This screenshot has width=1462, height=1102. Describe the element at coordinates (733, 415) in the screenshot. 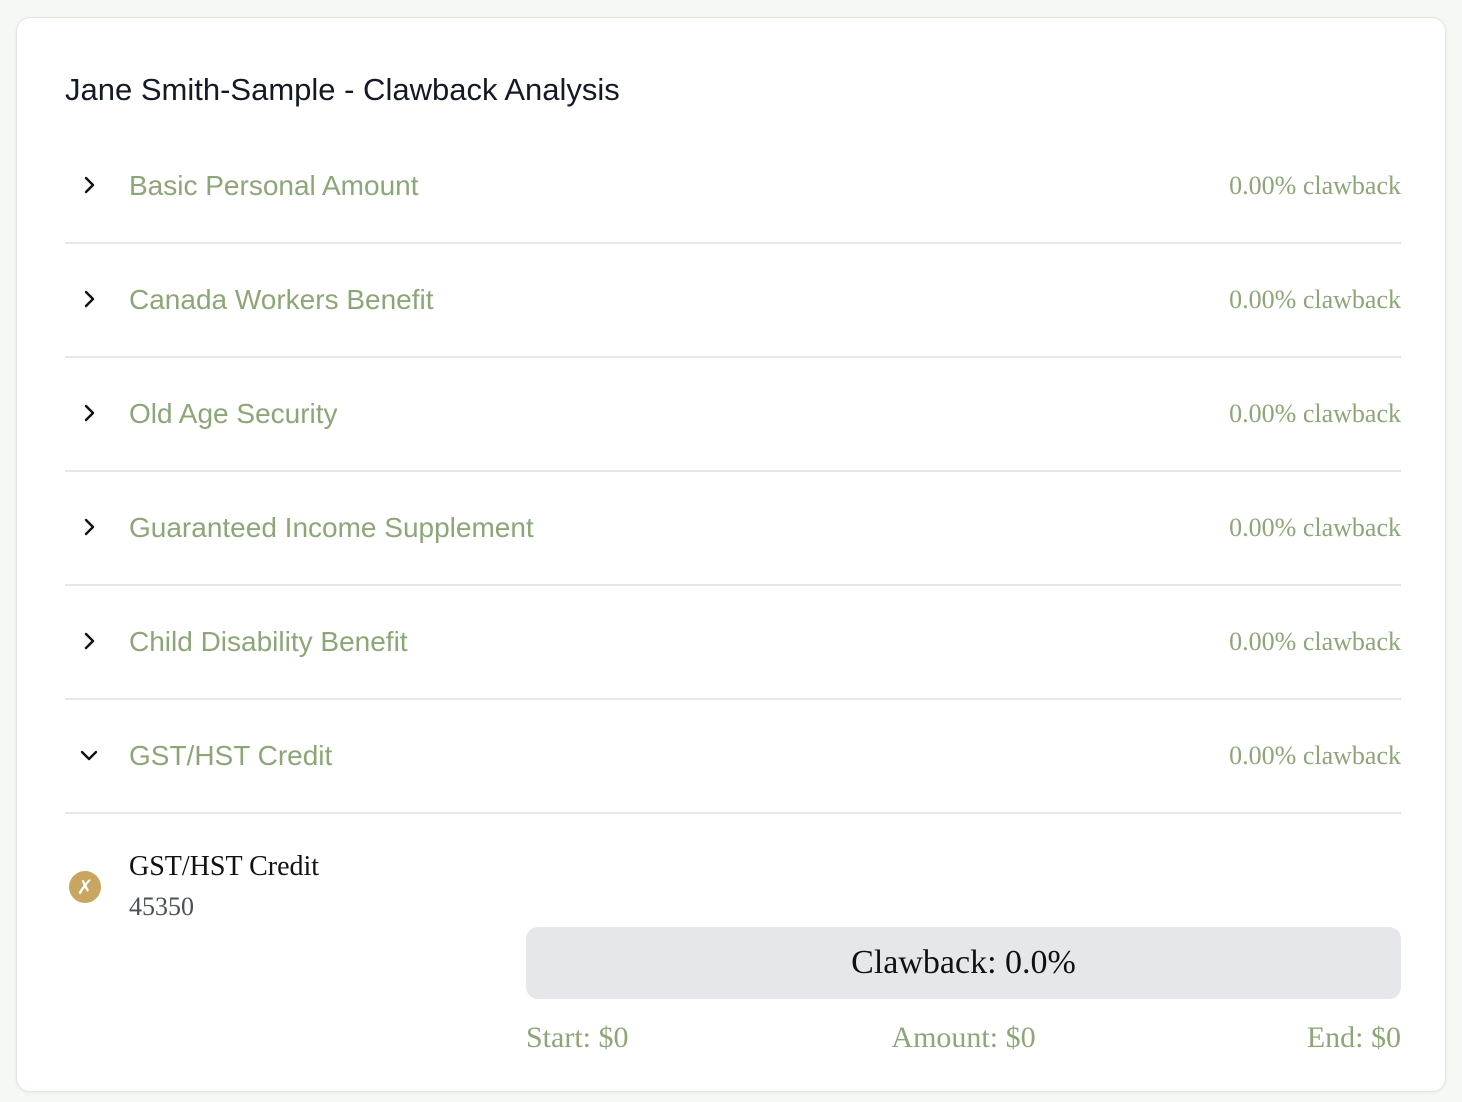

I see `benefit-row-old-age-security: Old Age Security 0.00% clawback` at that location.